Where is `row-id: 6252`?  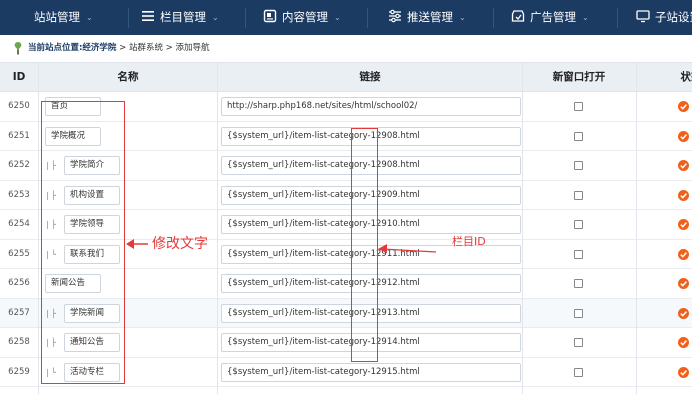
row-id: 6252 is located at coordinates (19, 165).